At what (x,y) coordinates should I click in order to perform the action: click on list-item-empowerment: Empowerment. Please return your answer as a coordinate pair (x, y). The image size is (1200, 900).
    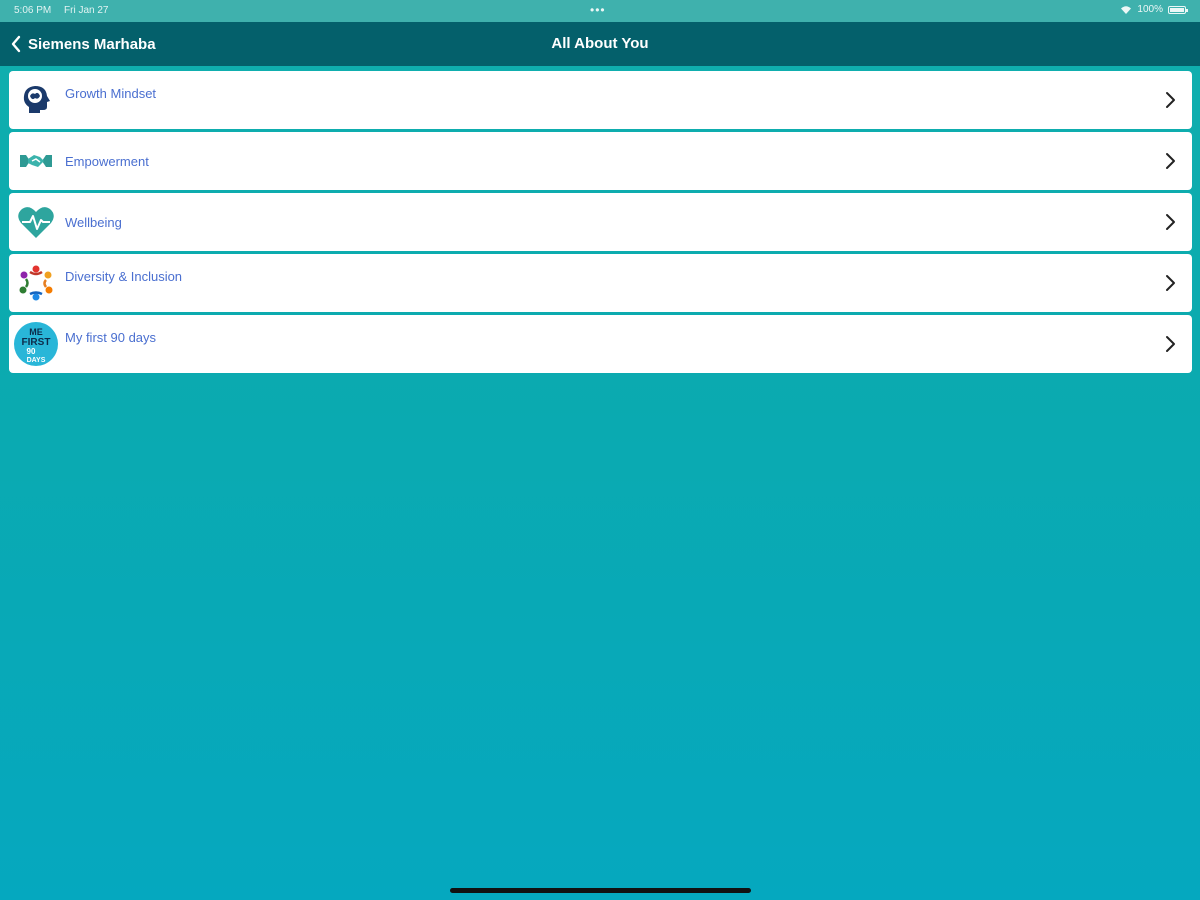
    Looking at the image, I should click on (600, 161).